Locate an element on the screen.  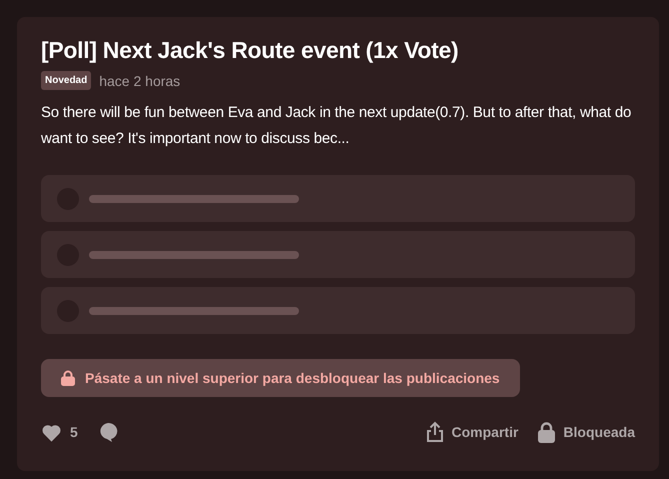
like-button: 5 is located at coordinates (59, 432).